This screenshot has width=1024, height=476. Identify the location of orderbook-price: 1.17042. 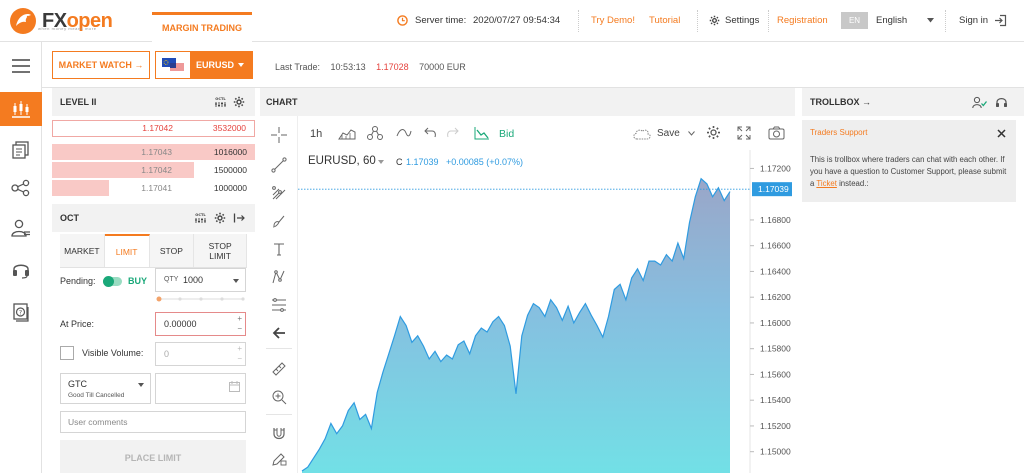
(156, 170).